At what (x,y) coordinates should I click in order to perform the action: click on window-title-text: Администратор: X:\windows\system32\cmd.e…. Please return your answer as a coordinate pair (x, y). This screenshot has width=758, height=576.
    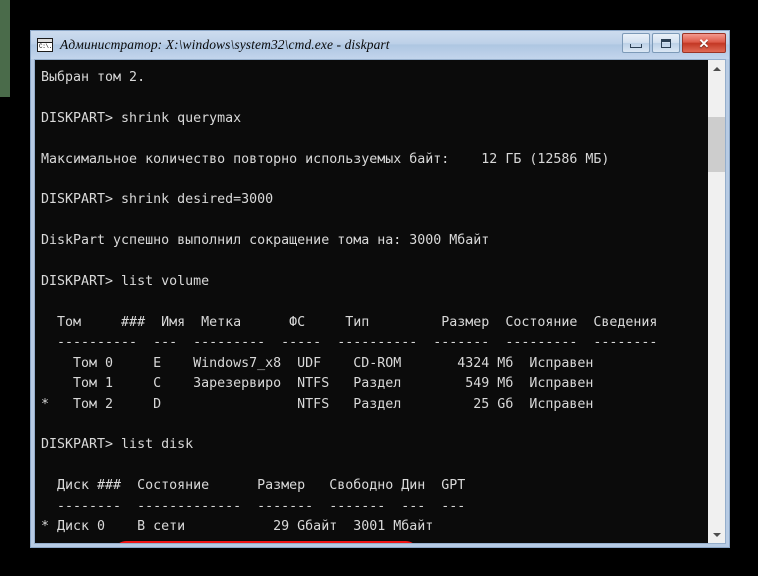
    Looking at the image, I should click on (225, 44).